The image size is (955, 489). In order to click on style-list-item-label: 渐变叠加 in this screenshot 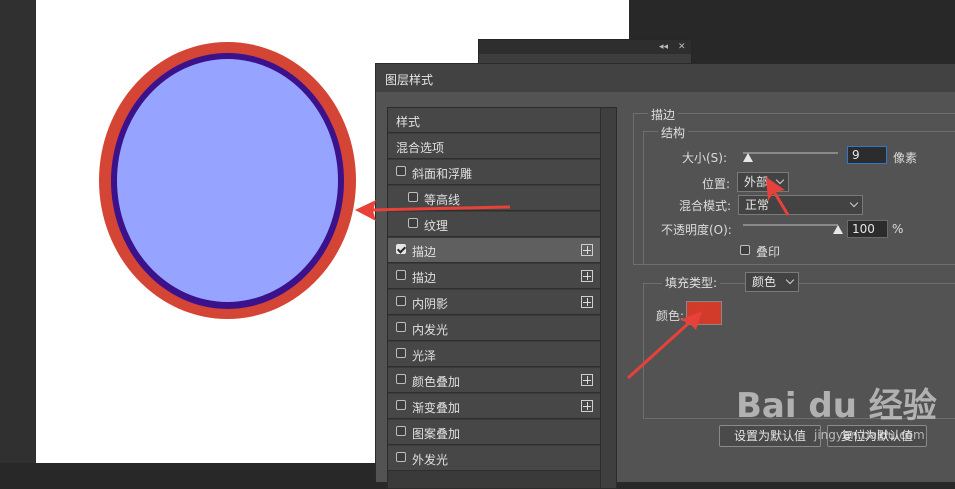, I will do `click(436, 408)`.